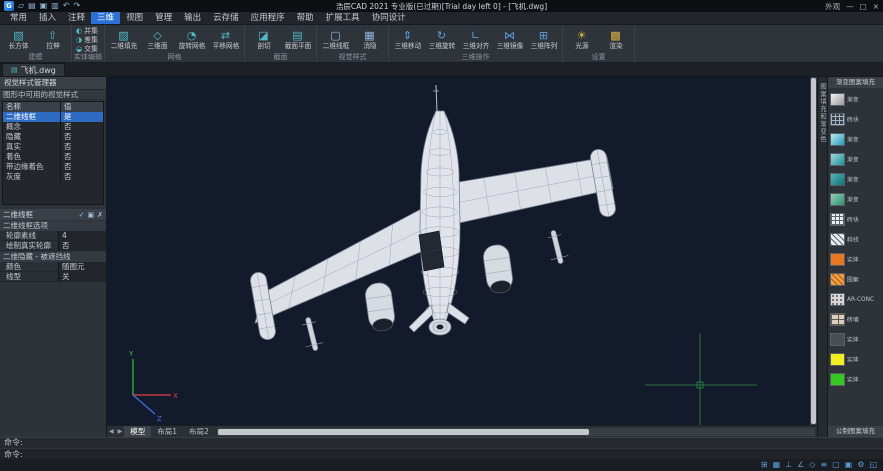 This screenshot has height=471, width=883. What do you see at coordinates (860, 465) in the screenshot?
I see `settings-icon: ⚙` at bounding box center [860, 465].